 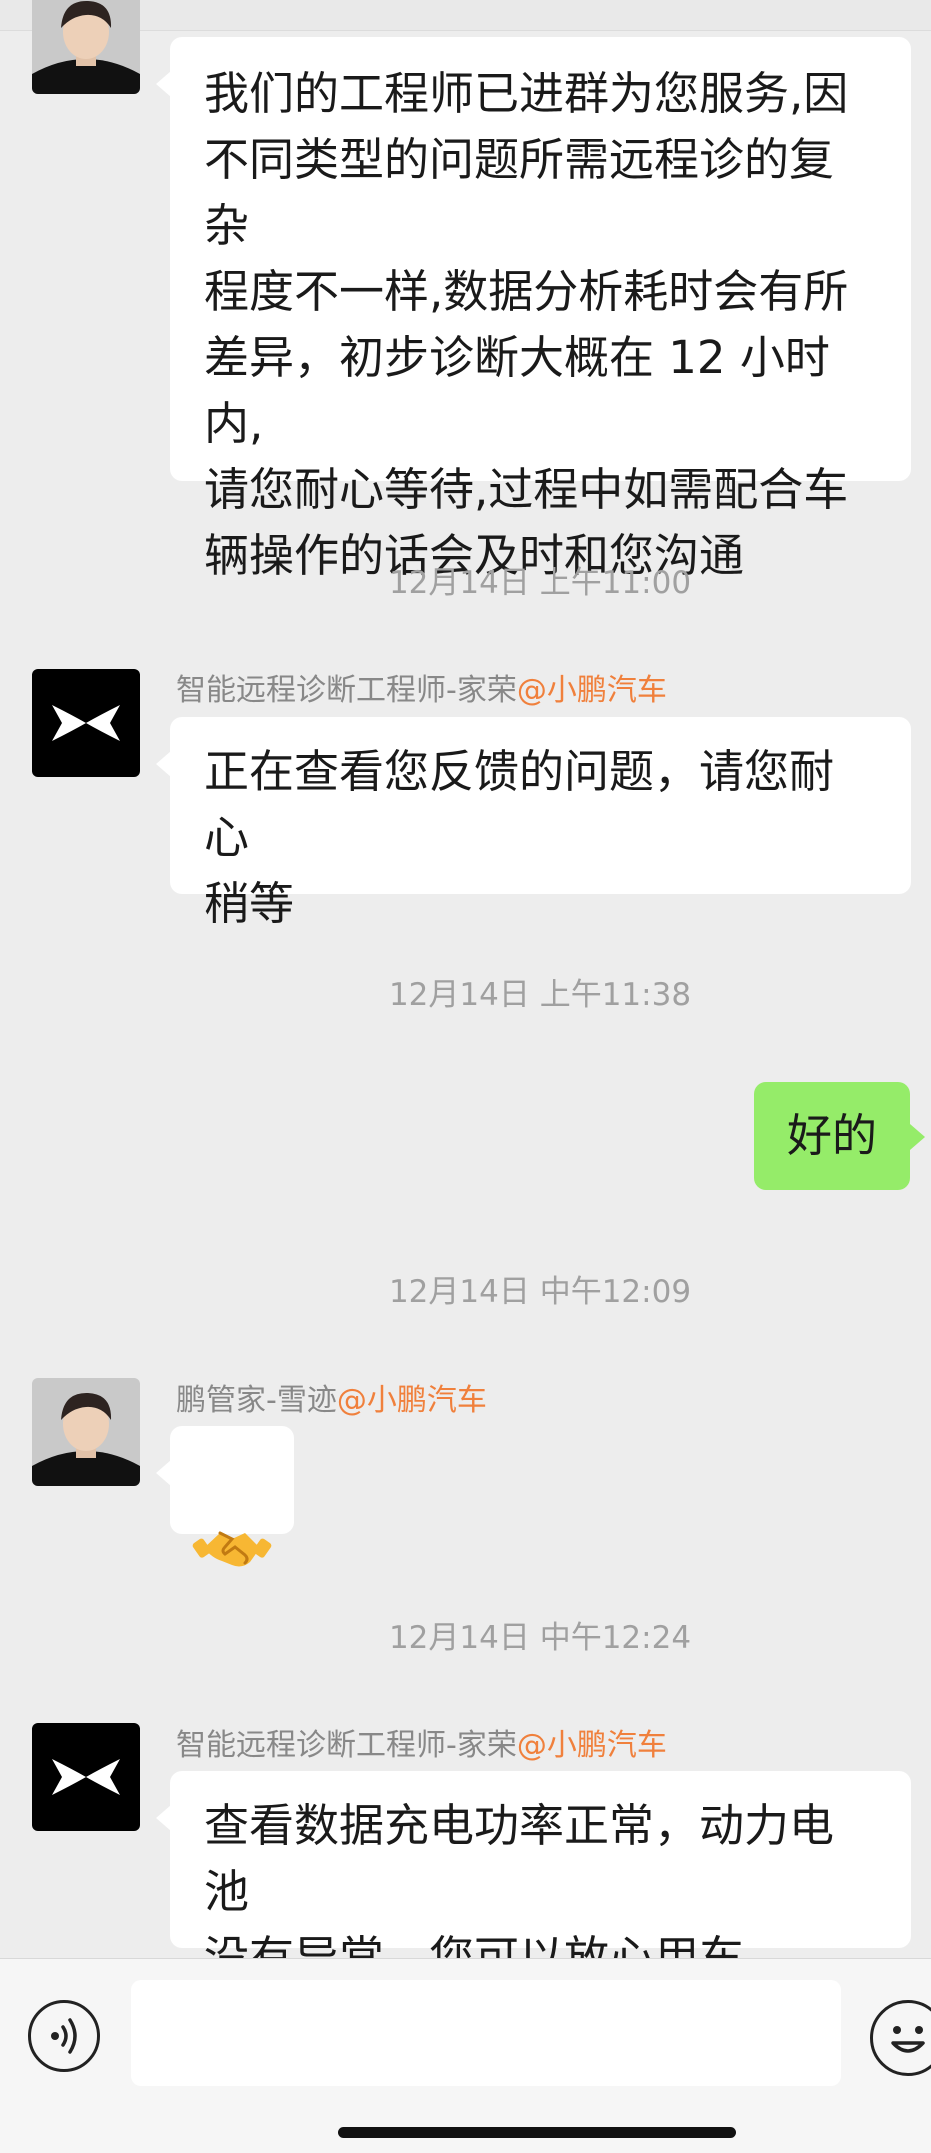 What do you see at coordinates (540, 583) in the screenshot?
I see `timestamp: 12月14日 上午11:00` at bounding box center [540, 583].